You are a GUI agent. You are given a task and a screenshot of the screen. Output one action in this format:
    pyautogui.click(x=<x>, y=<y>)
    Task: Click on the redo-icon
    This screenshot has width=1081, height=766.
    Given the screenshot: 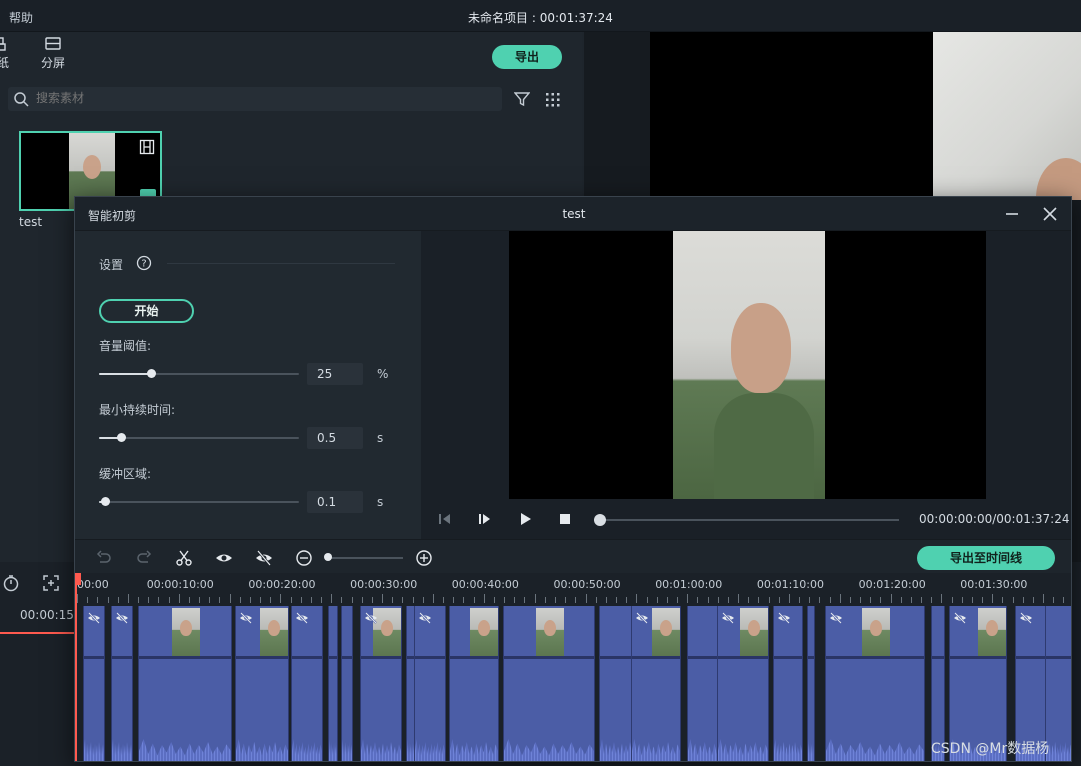 What is the action you would take?
    pyautogui.click(x=144, y=558)
    